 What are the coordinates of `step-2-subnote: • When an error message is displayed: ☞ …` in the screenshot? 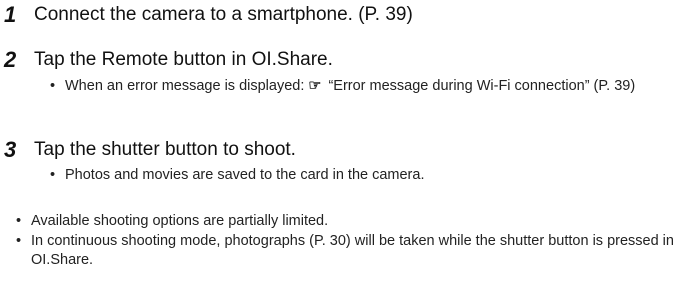 It's located at (360, 86).